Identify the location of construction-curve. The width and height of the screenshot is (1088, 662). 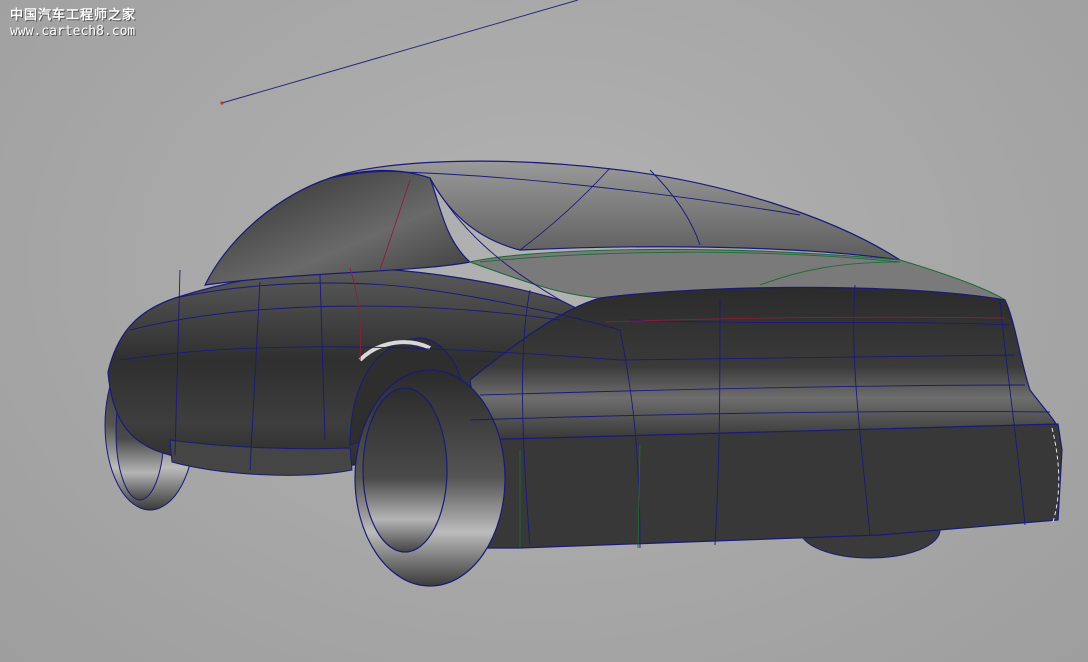
(400, 52).